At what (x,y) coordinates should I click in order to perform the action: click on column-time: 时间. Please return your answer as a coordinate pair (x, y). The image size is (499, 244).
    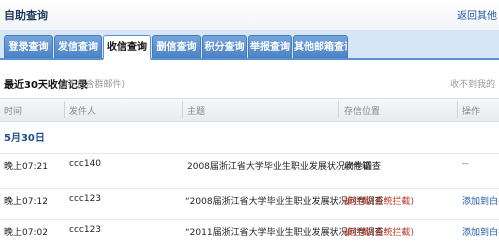
    Looking at the image, I should click on (13, 112).